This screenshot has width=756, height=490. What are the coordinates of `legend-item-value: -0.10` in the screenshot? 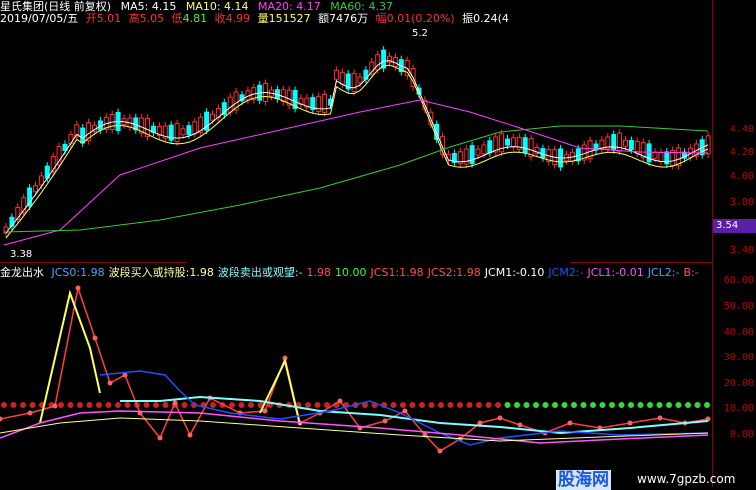 It's located at (530, 272).